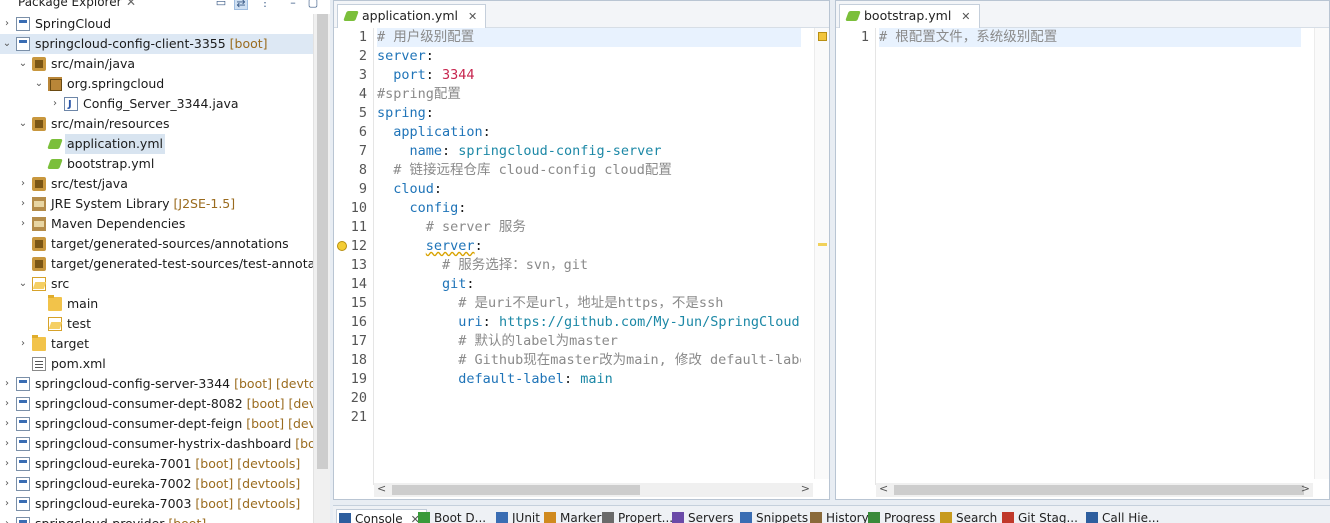 Image resolution: width=1330 pixels, height=523 pixels. I want to click on tree-item: ⌄ src/main/java, so click(156, 64).